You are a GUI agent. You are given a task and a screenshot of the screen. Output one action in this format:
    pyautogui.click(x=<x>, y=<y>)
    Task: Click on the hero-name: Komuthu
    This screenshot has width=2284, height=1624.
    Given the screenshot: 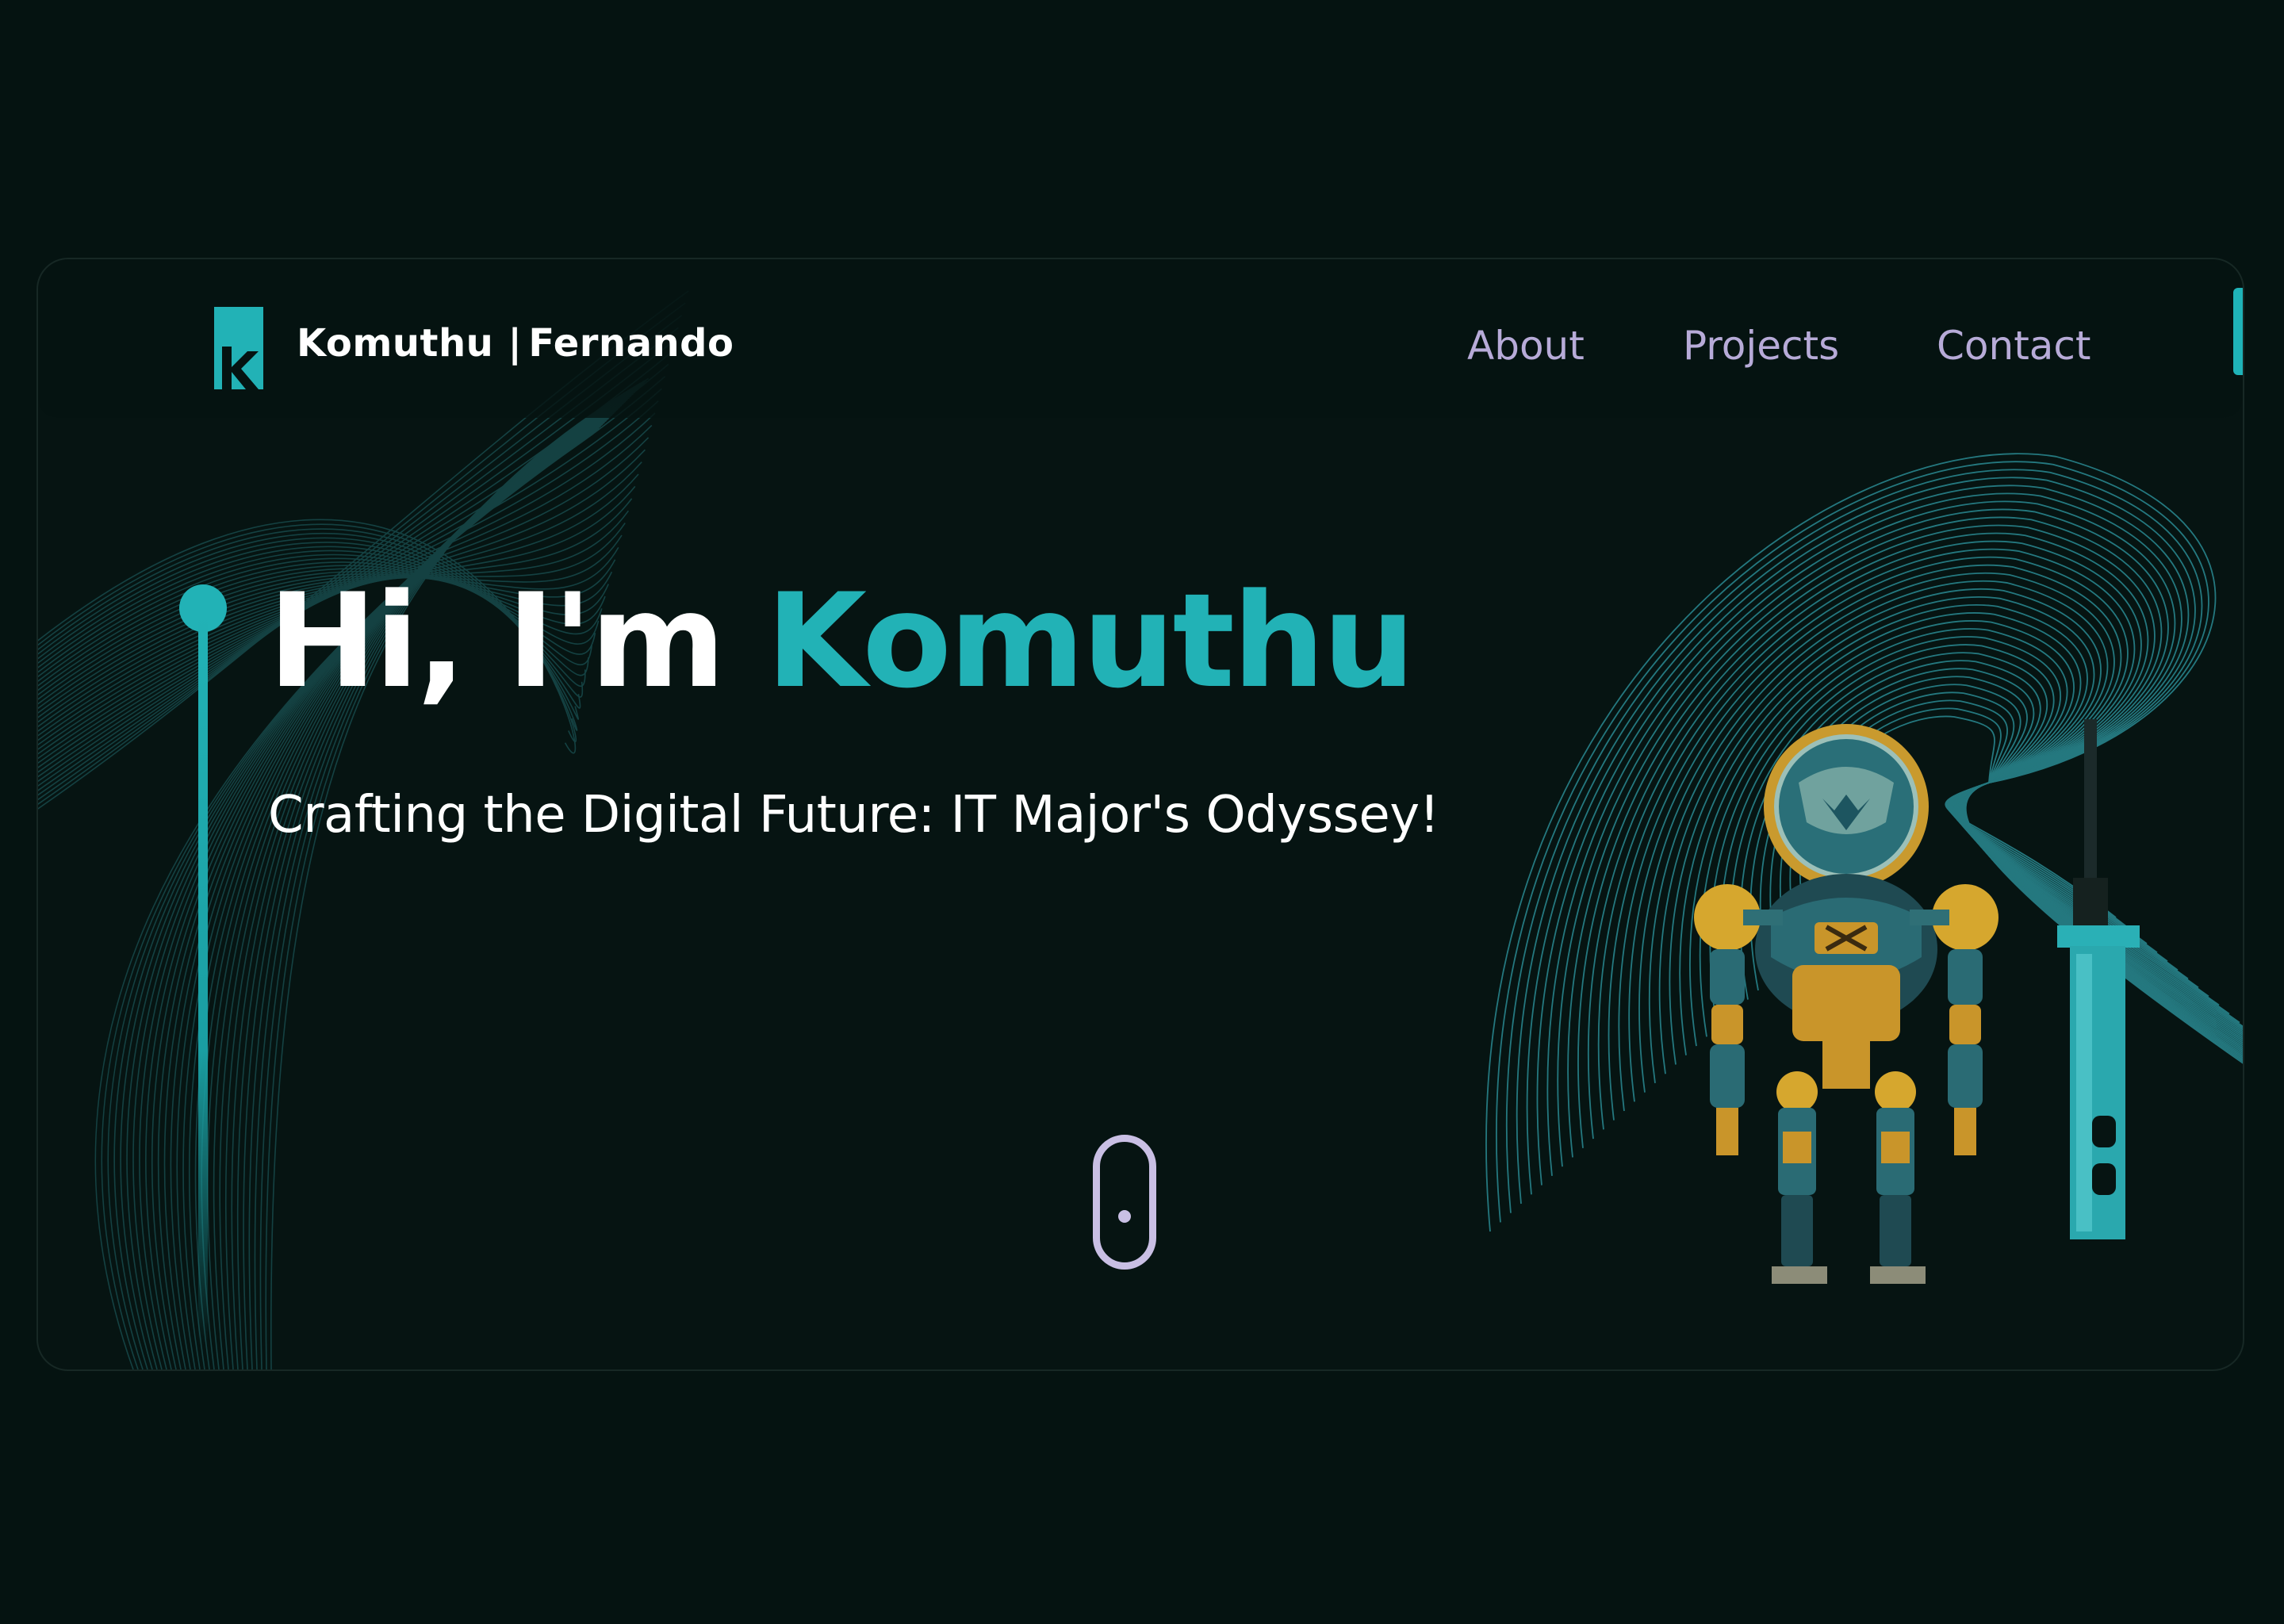 What is the action you would take?
    pyautogui.click(x=1090, y=641)
    